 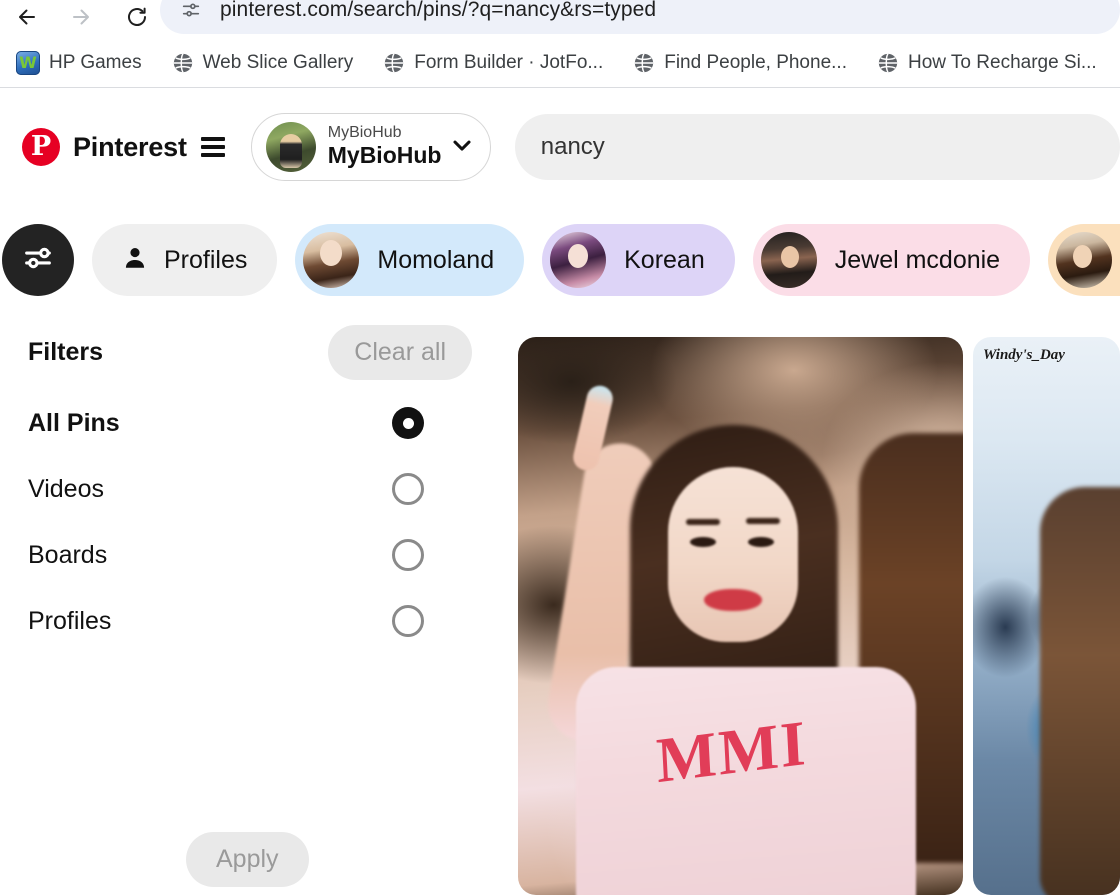 What do you see at coordinates (408, 489) in the screenshot?
I see `radio-videos` at bounding box center [408, 489].